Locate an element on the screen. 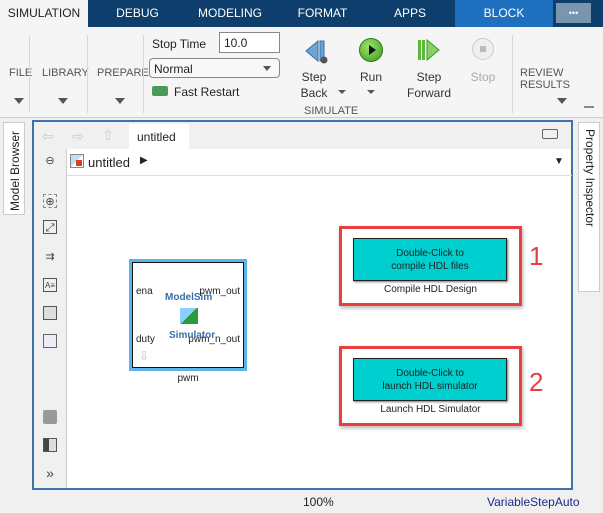  back-arrow-icon: ⇦ is located at coordinates (48, 136).